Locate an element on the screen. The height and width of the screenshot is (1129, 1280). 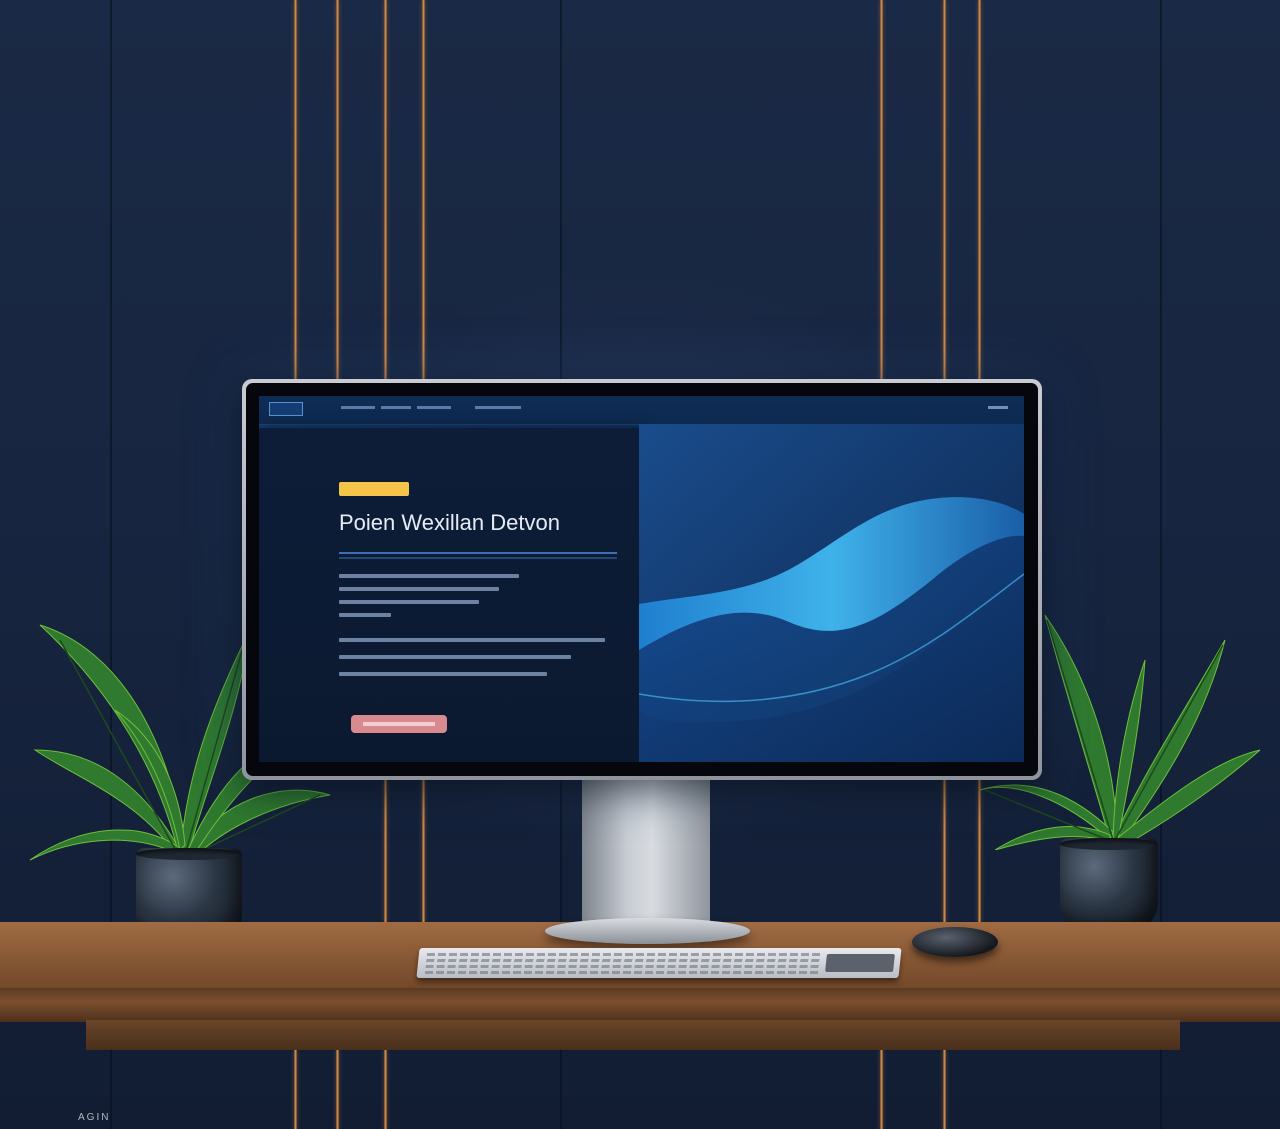
desk-apron is located at coordinates (633, 1035).